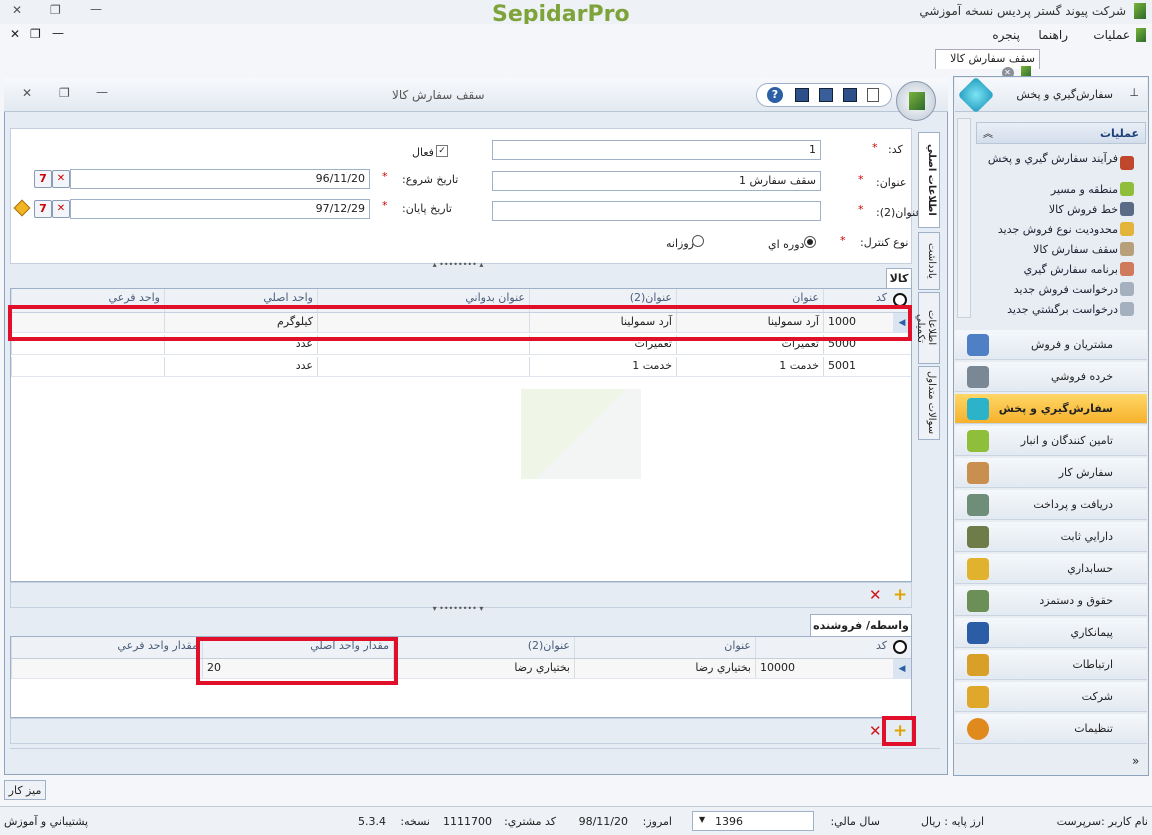  Describe the element at coordinates (1051, 409) in the screenshot. I see `nav-order-distribution: سفارش‌گيري و پخش` at that location.